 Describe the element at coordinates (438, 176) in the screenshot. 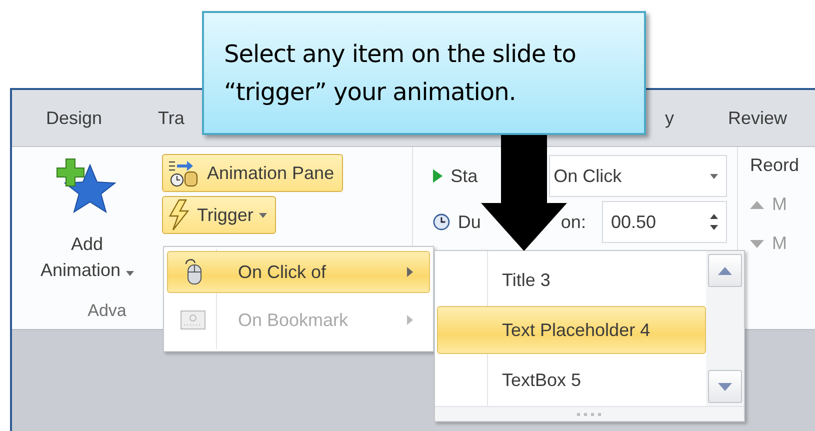

I see `play-icon` at that location.